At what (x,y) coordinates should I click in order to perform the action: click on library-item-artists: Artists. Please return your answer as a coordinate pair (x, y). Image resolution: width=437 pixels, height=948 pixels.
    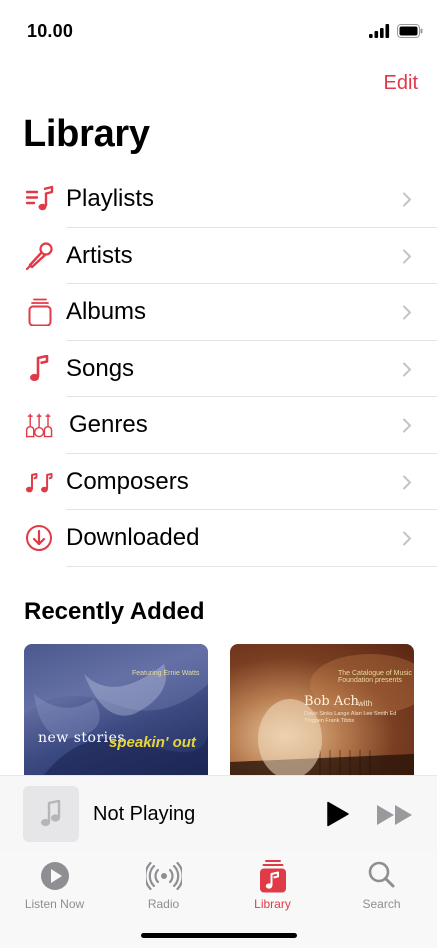
    Looking at the image, I should click on (218, 256).